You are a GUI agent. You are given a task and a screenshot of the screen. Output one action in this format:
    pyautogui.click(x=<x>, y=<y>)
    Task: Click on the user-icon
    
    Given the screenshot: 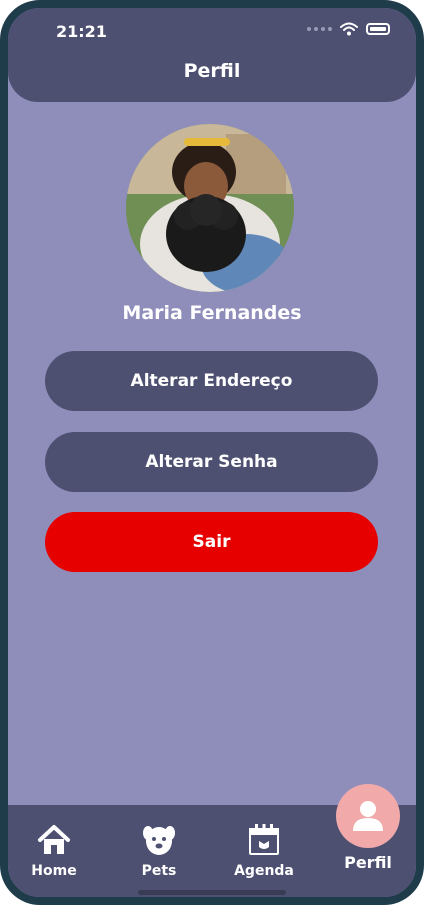 What is the action you would take?
    pyautogui.click(x=368, y=816)
    